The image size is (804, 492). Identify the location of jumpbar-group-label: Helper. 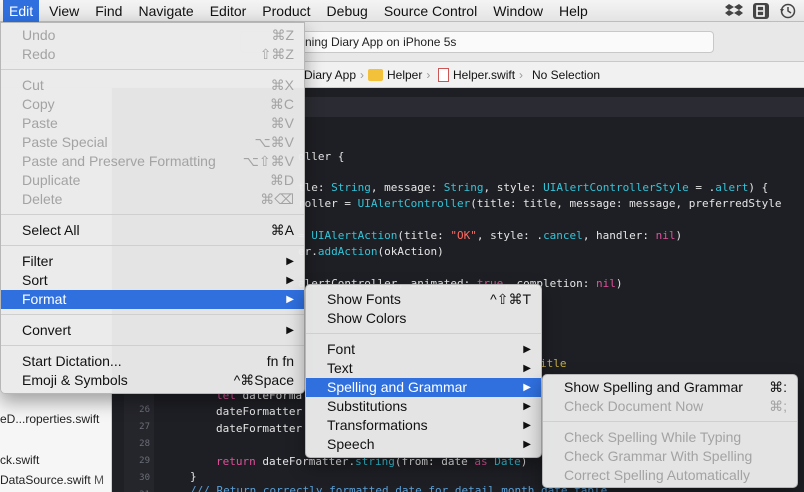
(405, 75).